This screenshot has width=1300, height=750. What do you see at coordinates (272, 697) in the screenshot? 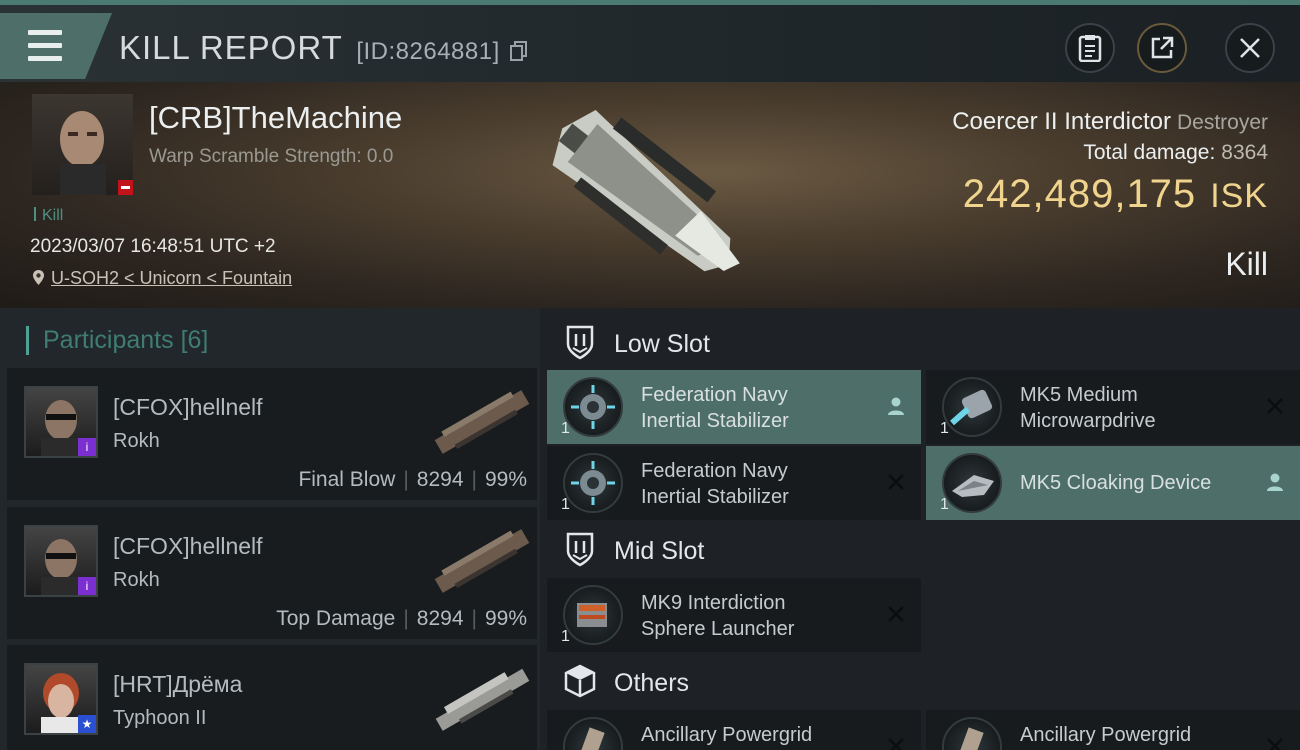
I see `participant-card: ★ [HRT]Дрёма Typhoon II` at bounding box center [272, 697].